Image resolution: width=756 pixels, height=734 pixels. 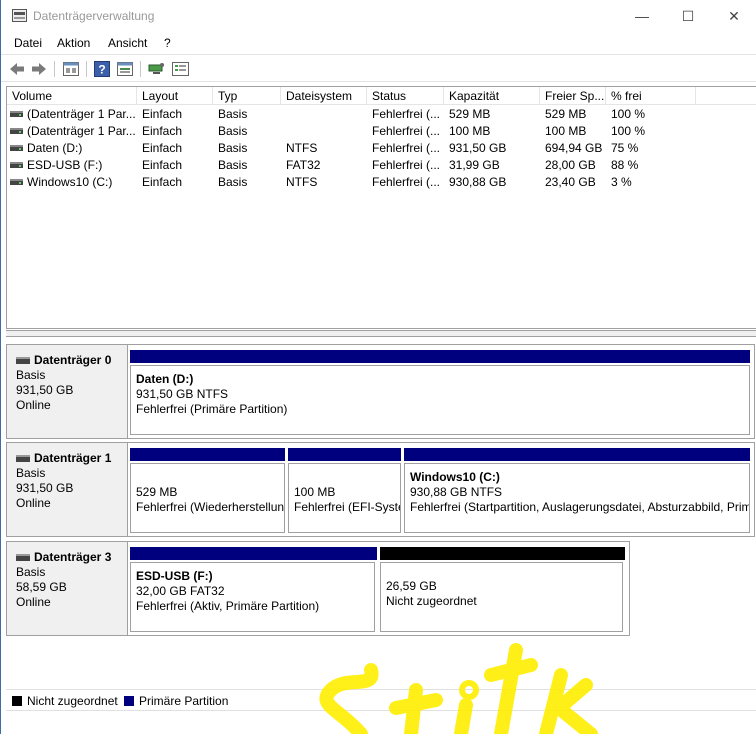 What do you see at coordinates (212, 409) in the screenshot?
I see `partition-status: Fehlerfrei (Primäre Partition)` at bounding box center [212, 409].